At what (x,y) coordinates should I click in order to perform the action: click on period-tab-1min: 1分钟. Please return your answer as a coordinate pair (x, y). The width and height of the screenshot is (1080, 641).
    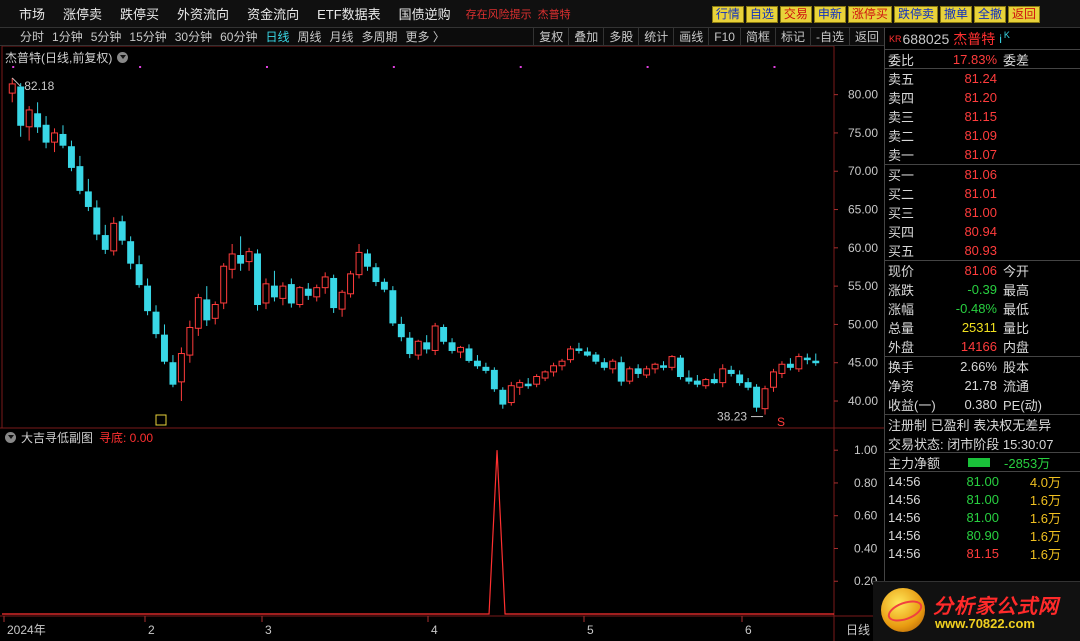
    Looking at the image, I should click on (67, 36).